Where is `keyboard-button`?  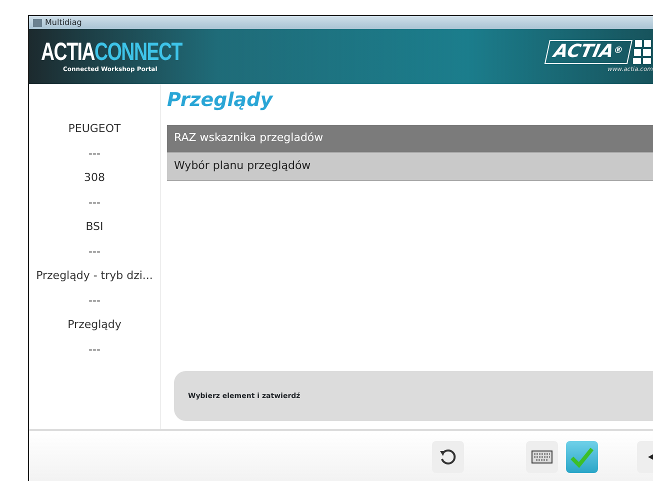 keyboard-button is located at coordinates (542, 457).